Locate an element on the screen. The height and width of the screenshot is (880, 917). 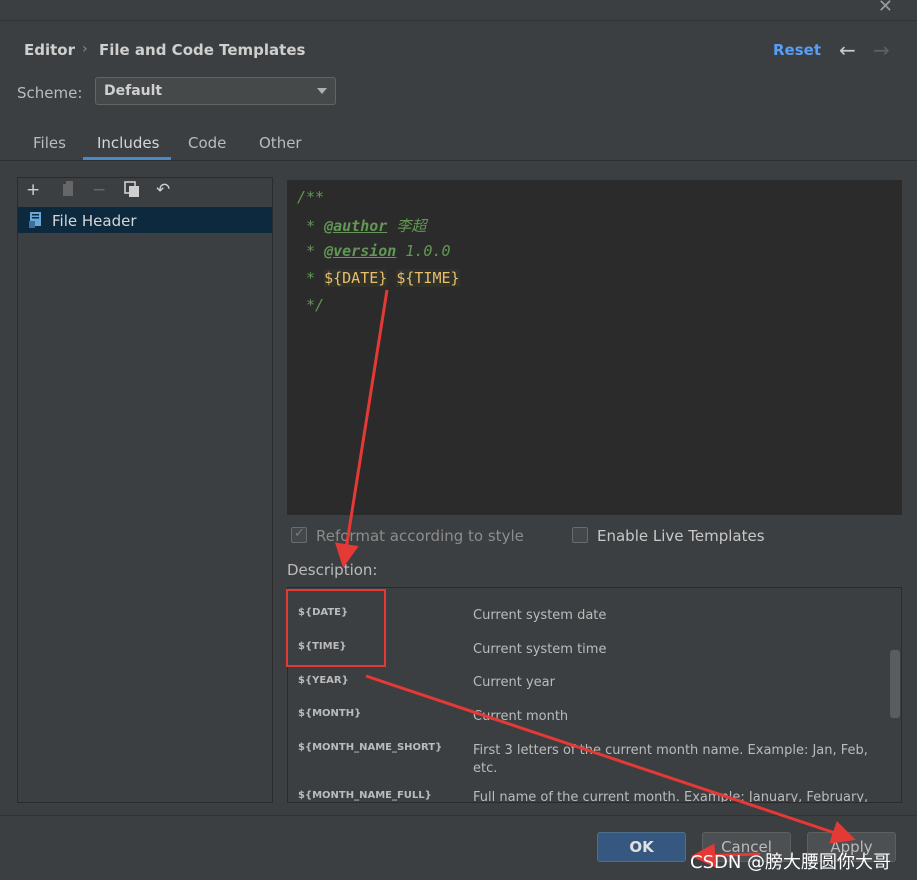
watermark: CSDN @膀大腰圆你大哥 is located at coordinates (791, 862).